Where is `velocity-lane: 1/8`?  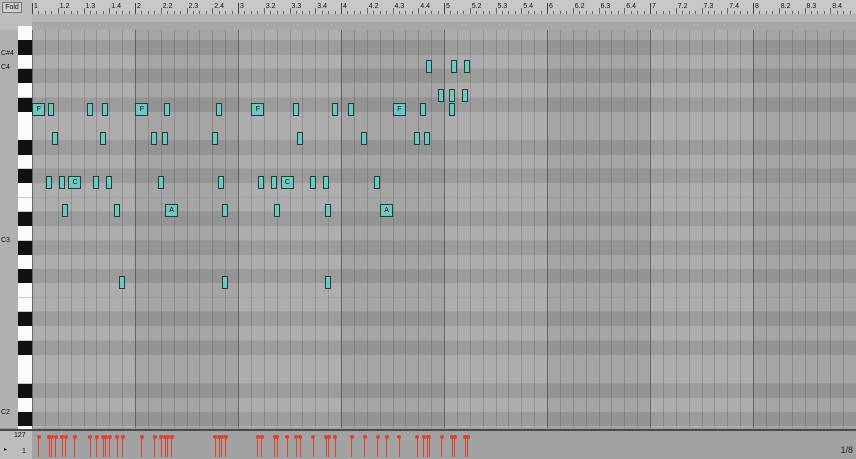
velocity-lane: 1/8 is located at coordinates (444, 444).